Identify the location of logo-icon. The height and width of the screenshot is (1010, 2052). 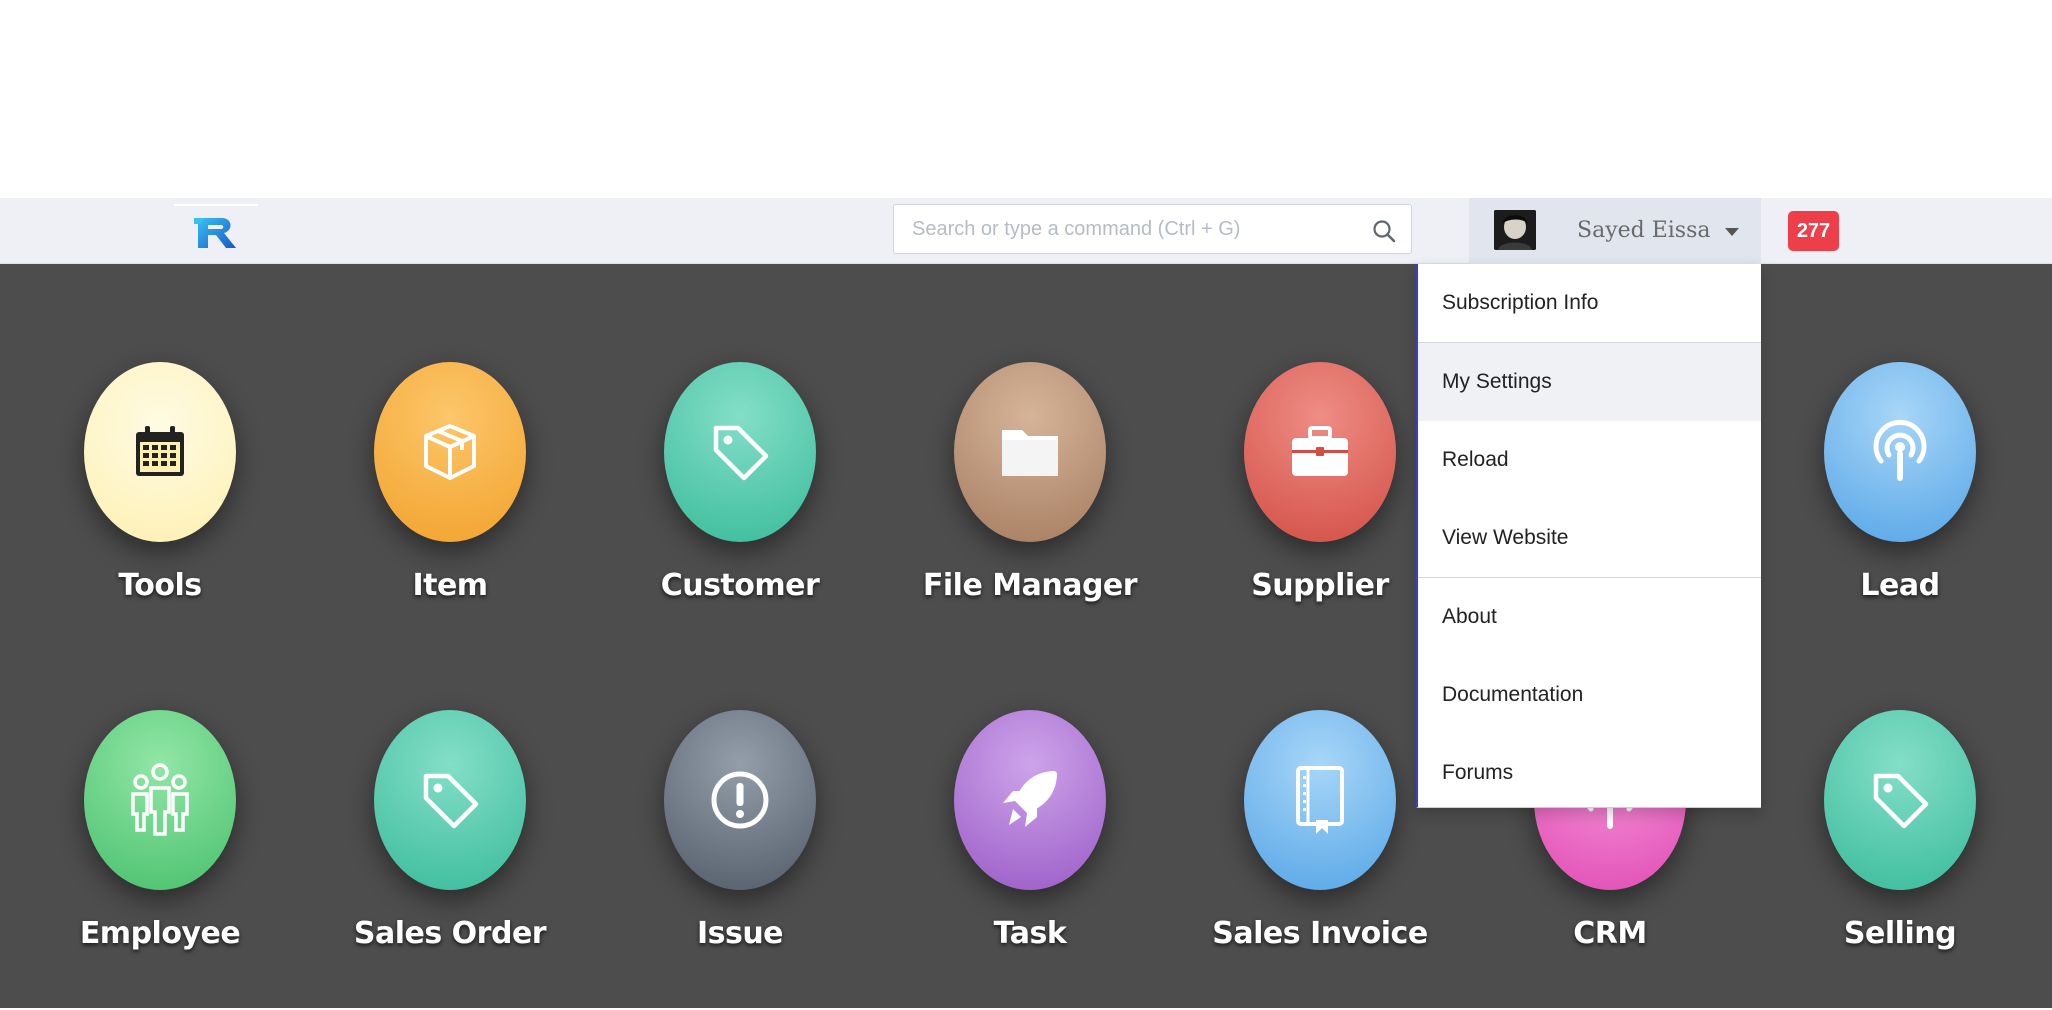
(215, 233).